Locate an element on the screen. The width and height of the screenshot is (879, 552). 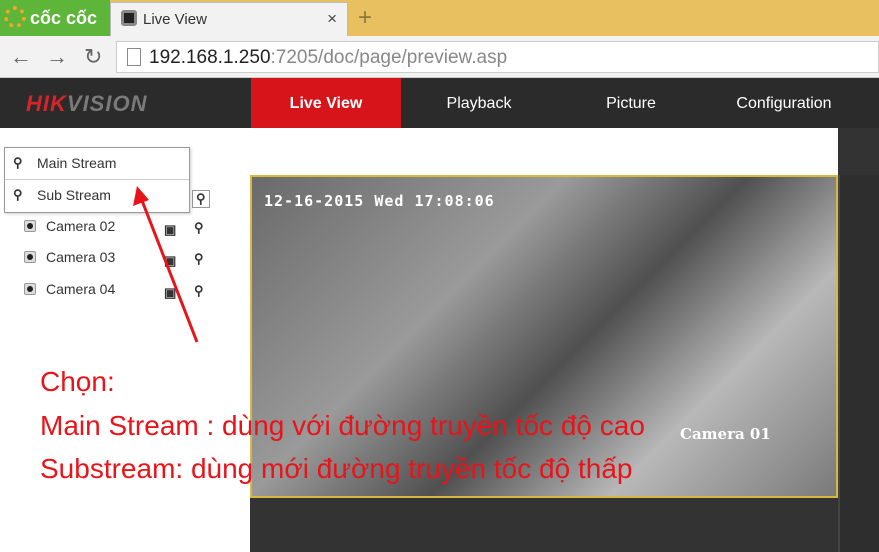
stream-dropdown-menu: ⚲ Main Stream ⚲ Sub Stream is located at coordinates (97, 180).